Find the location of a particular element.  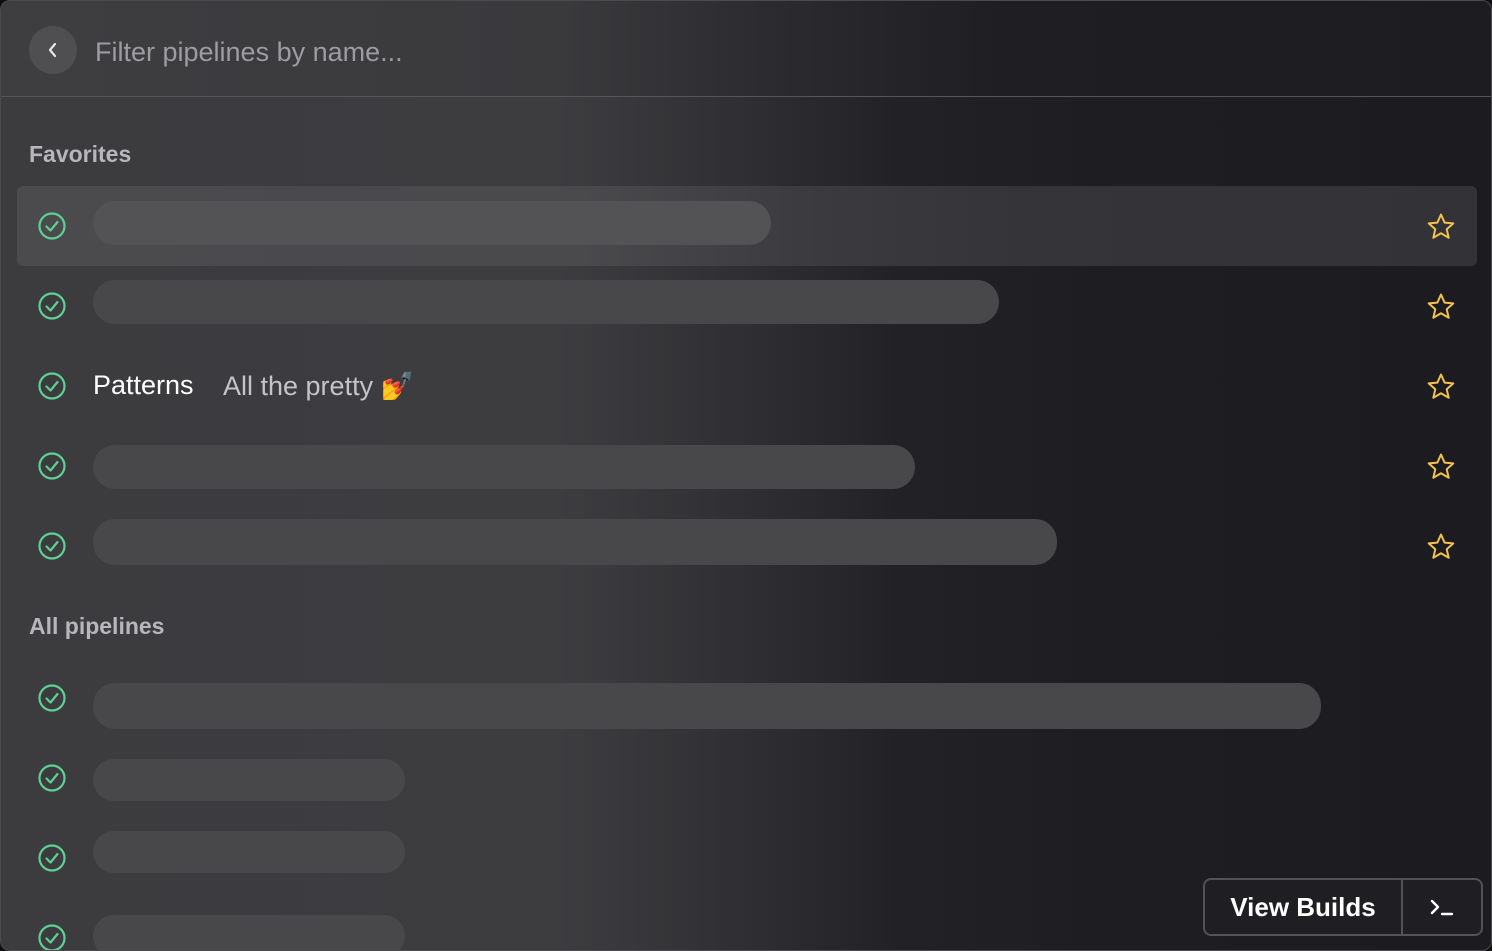

view-builds-button: View Builds is located at coordinates (1304, 907).